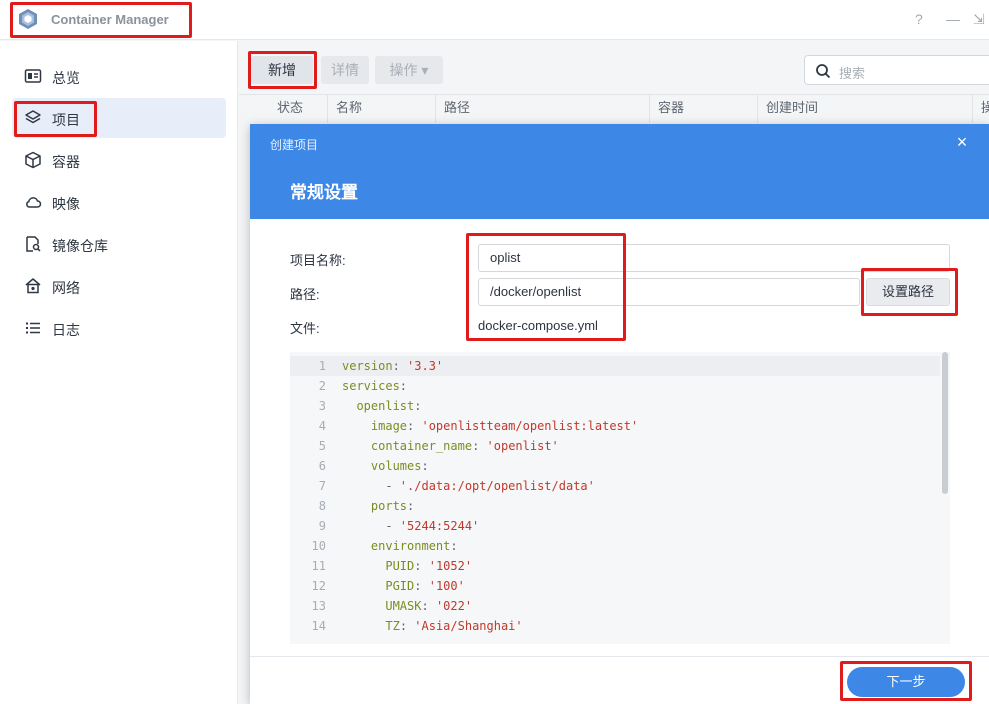 This screenshot has height=704, width=989. I want to click on code-text: image: 'openlistteam/openlist:latest', so click(504, 426).